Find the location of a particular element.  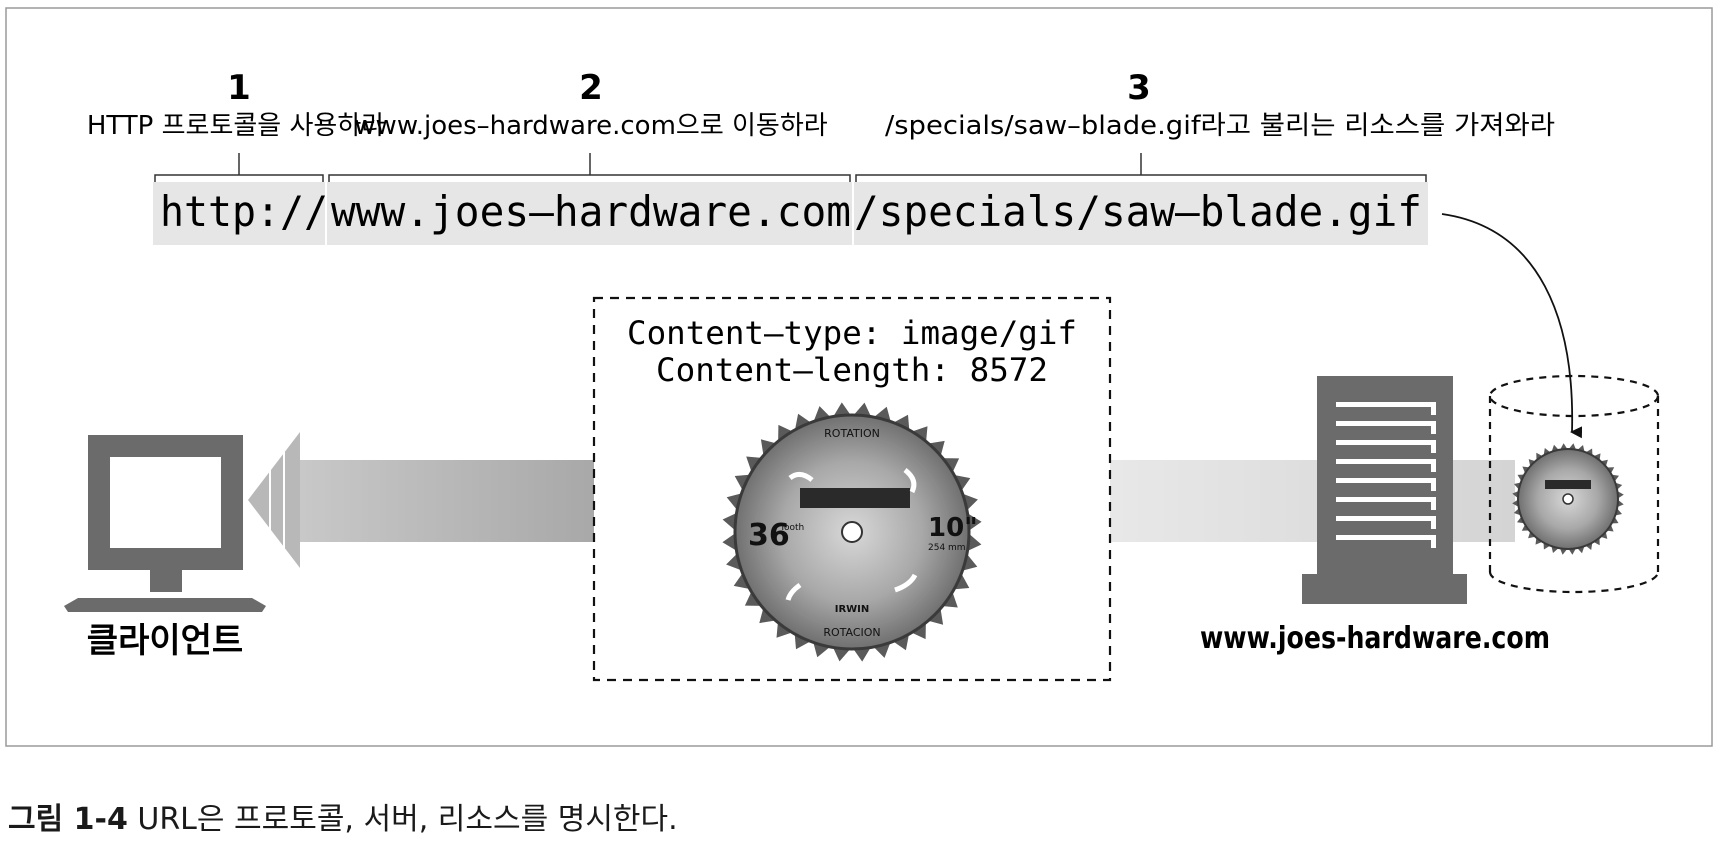

step-2-number: 2 is located at coordinates (591, 88).